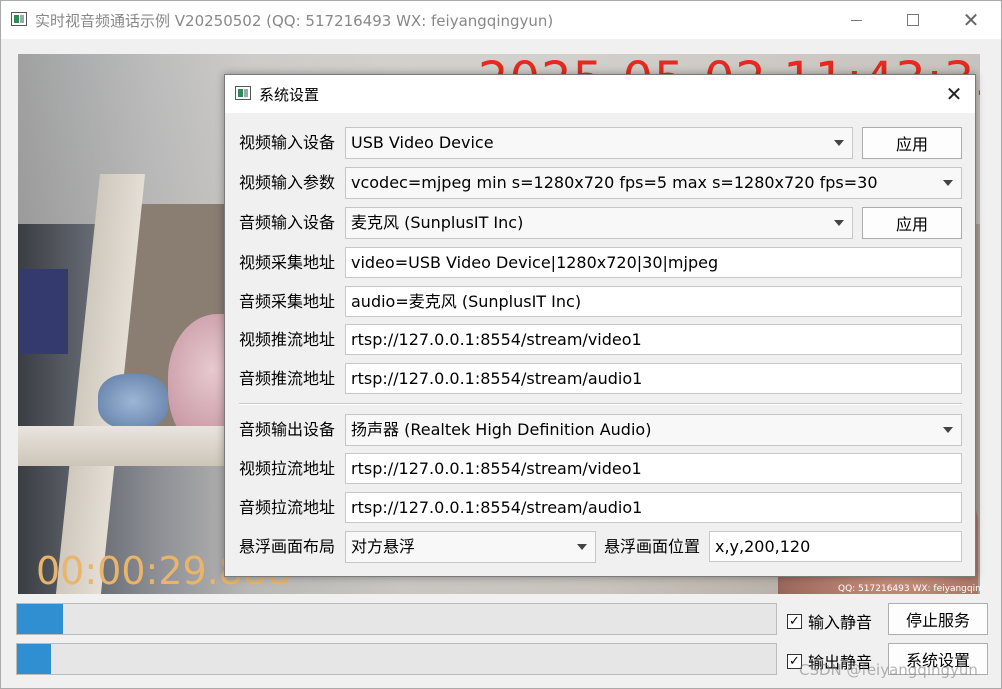 This screenshot has height=689, width=1002. What do you see at coordinates (913, 20) in the screenshot?
I see `maximize-icon` at bounding box center [913, 20].